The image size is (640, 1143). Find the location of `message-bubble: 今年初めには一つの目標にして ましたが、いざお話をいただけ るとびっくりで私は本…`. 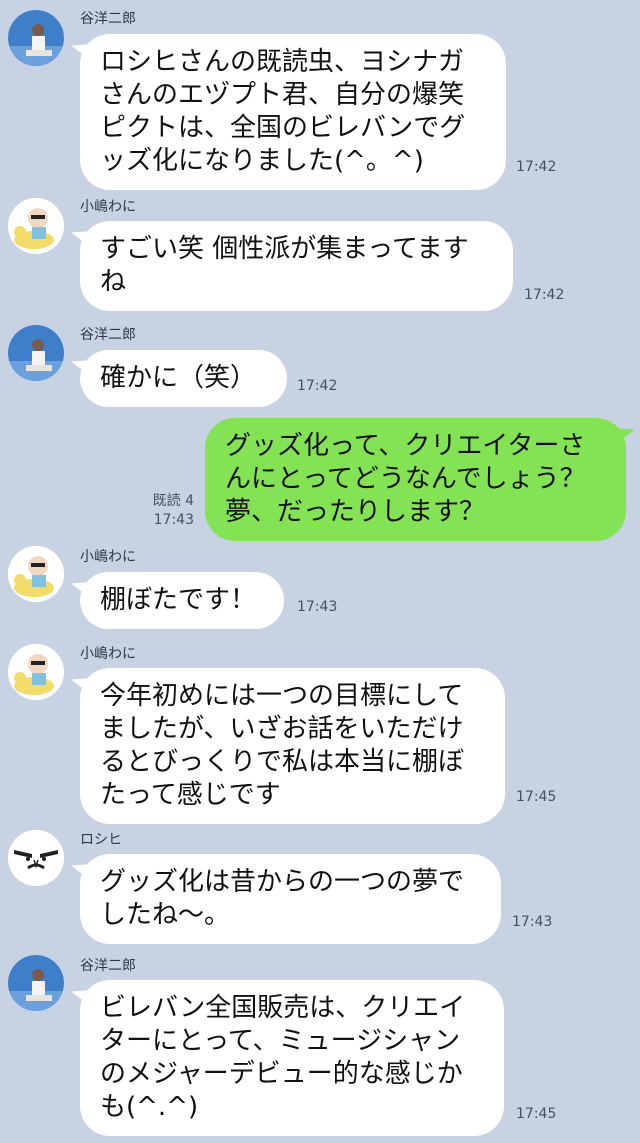

message-bubble: 今年初めには一つの目標にして ましたが、いざお話をいただけ るとびっくりで私は本… is located at coordinates (292, 746).